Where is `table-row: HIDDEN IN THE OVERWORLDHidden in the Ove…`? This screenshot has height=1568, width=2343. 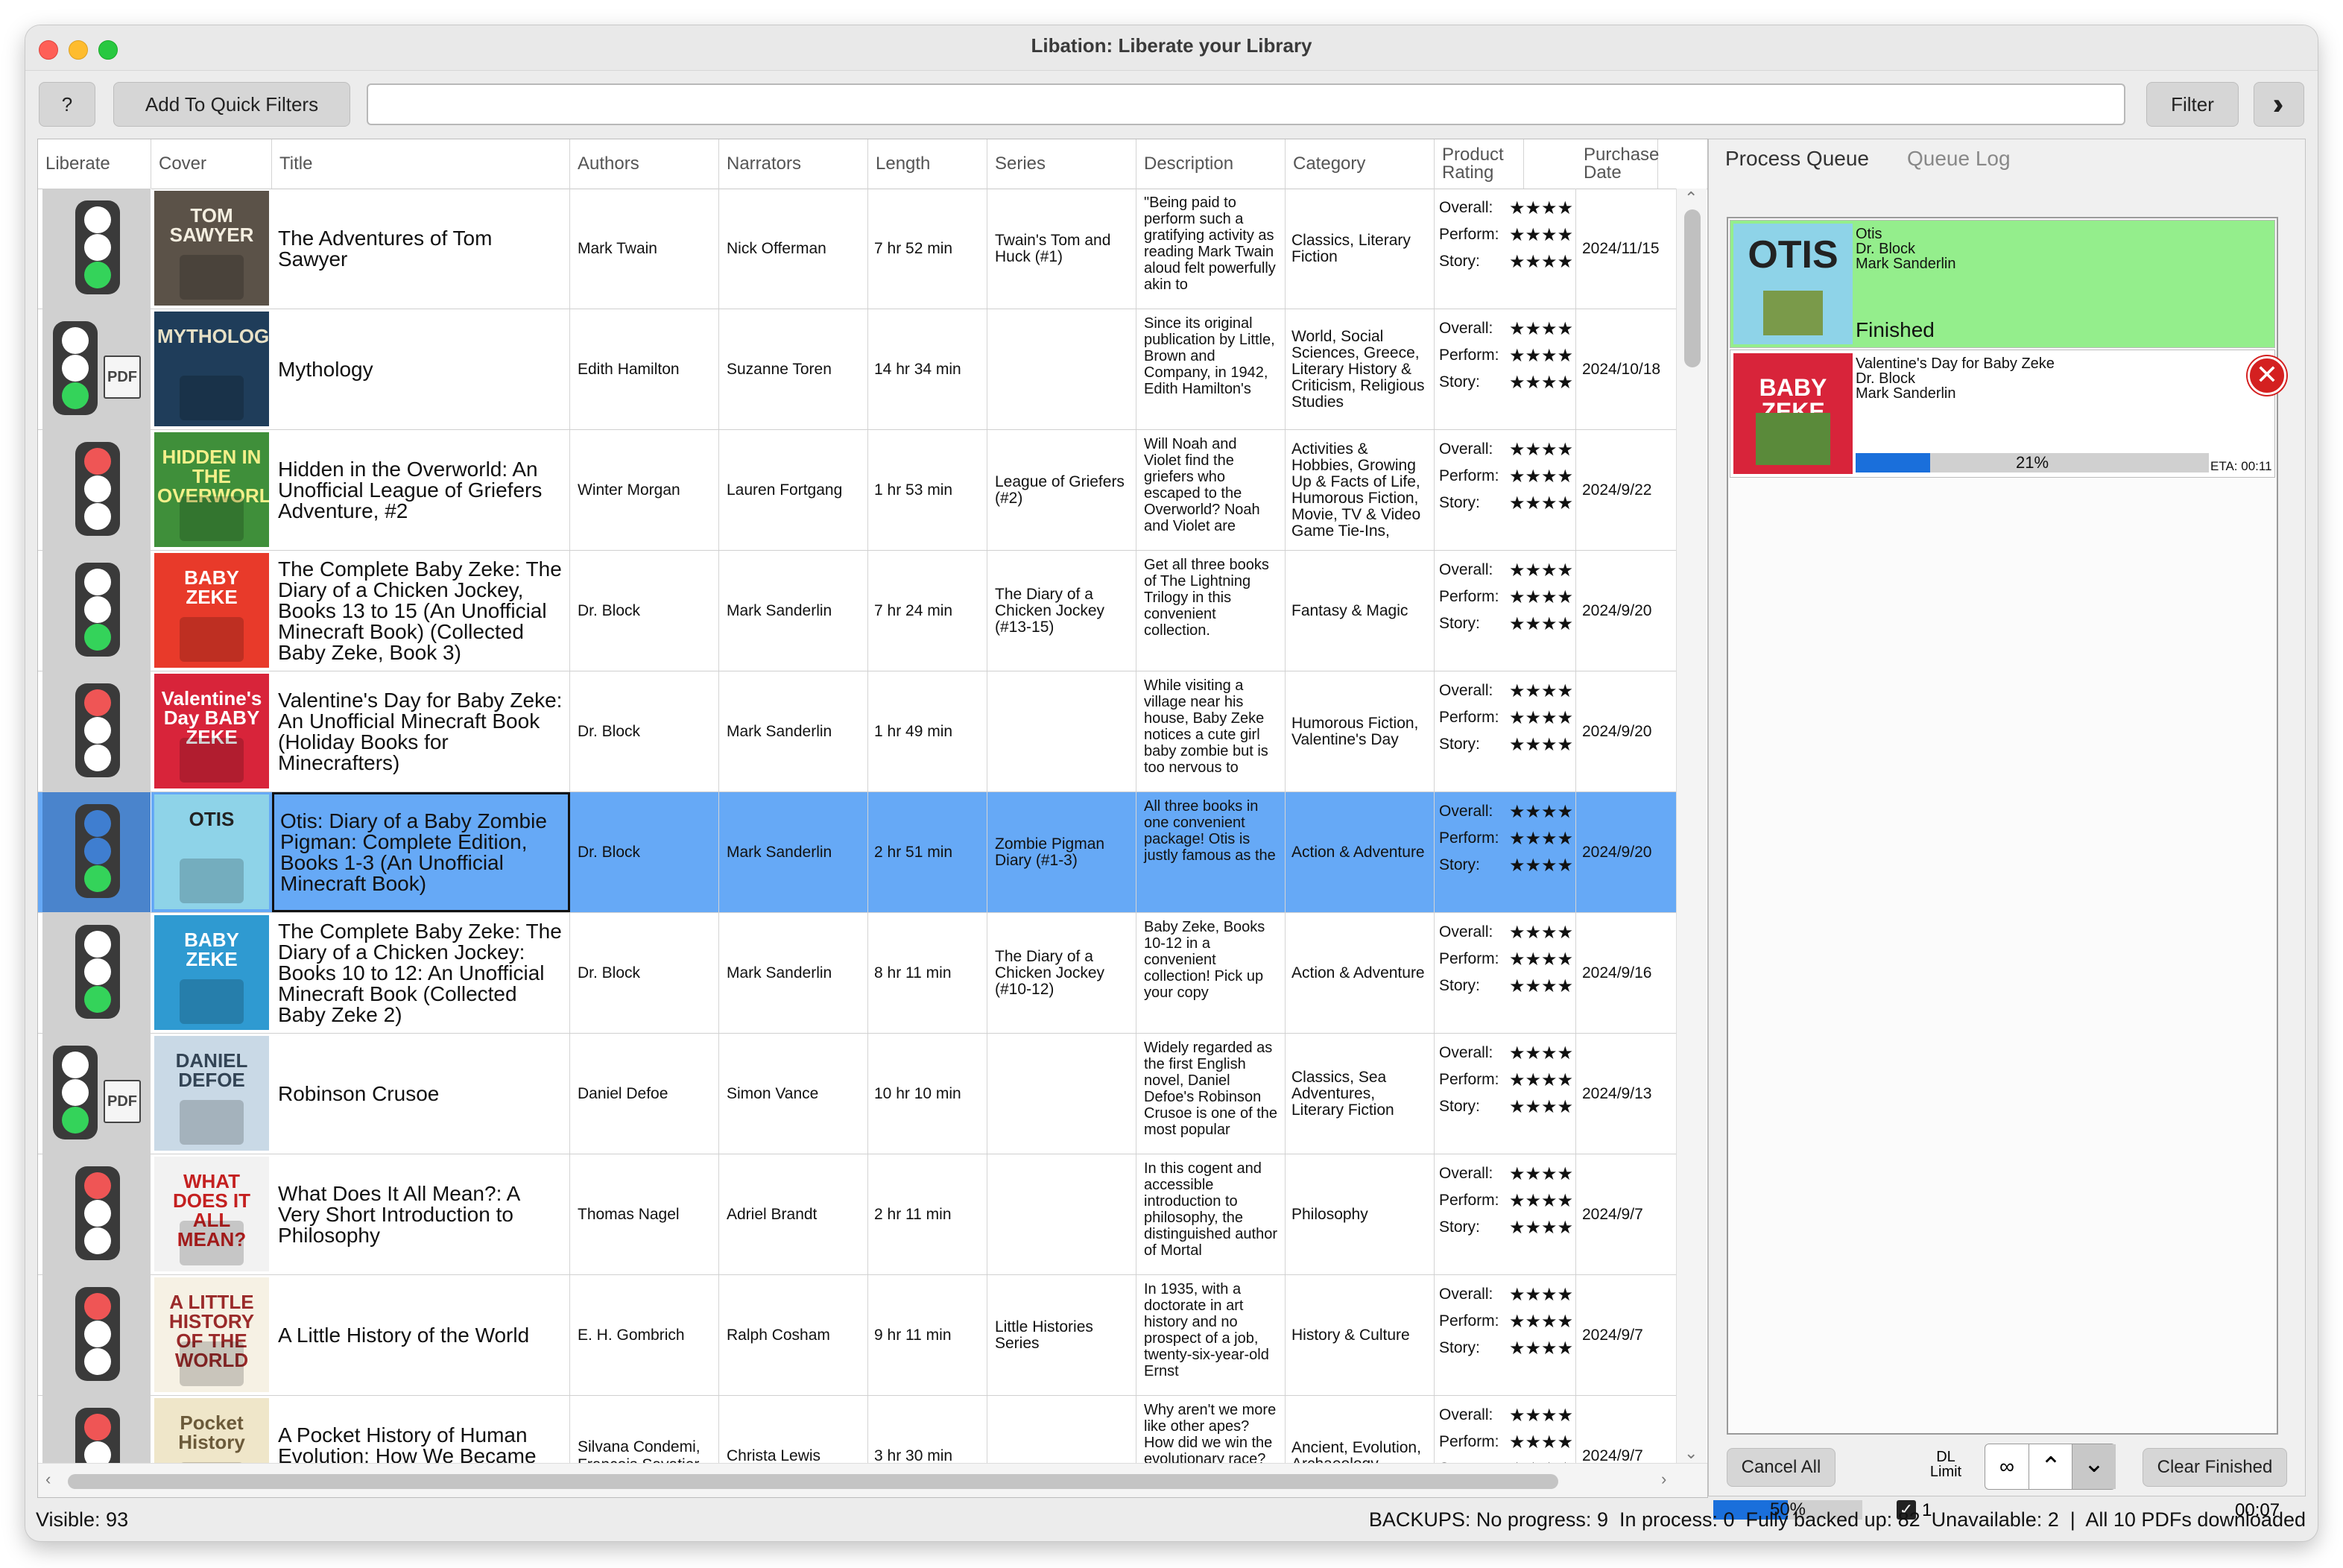 table-row: HIDDEN IN THE OVERWORLDHidden in the Ove… is located at coordinates (857, 491).